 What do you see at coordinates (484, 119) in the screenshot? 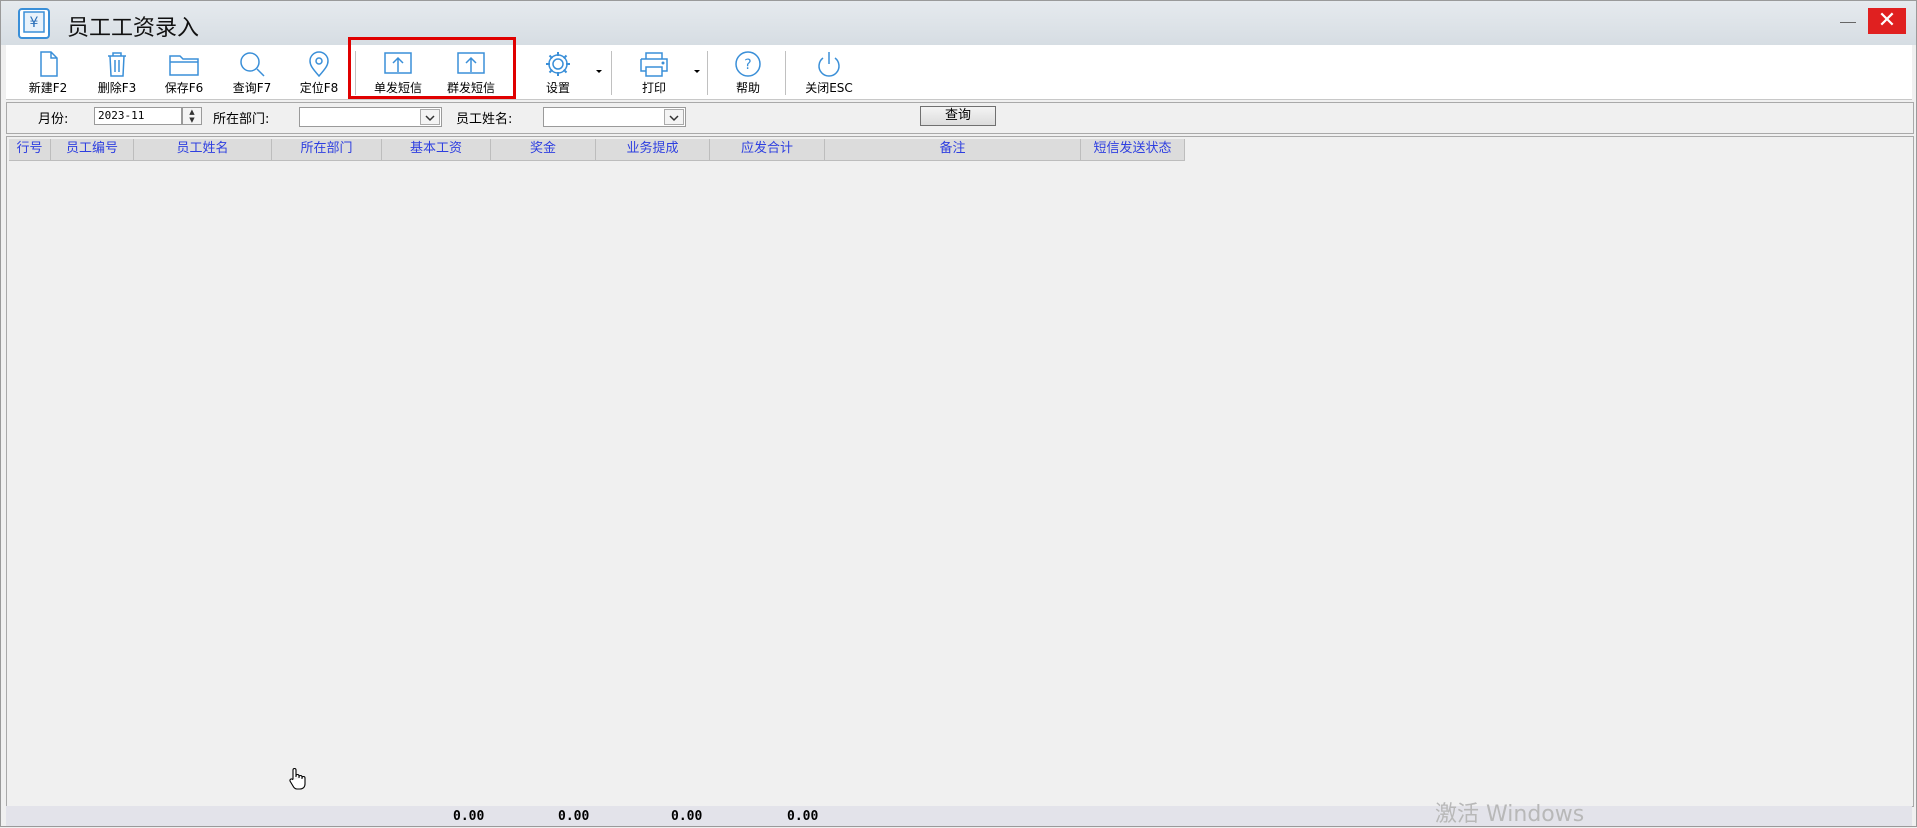
I see `employee-name-label: 员工姓名:` at bounding box center [484, 119].